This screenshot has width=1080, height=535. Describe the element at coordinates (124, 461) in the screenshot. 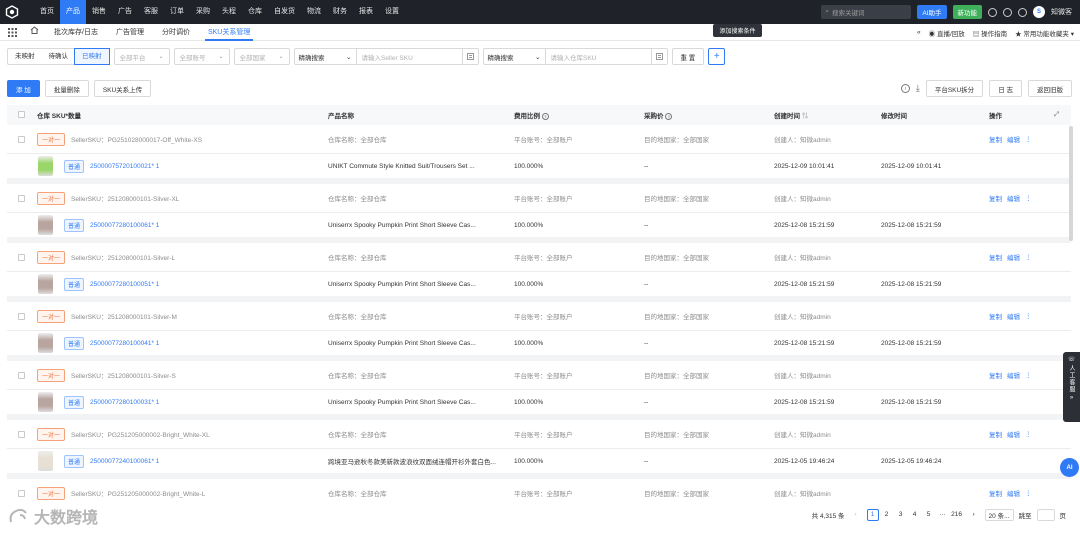

I see `warehouse-sku-link: 25000077240100061* 1` at that location.